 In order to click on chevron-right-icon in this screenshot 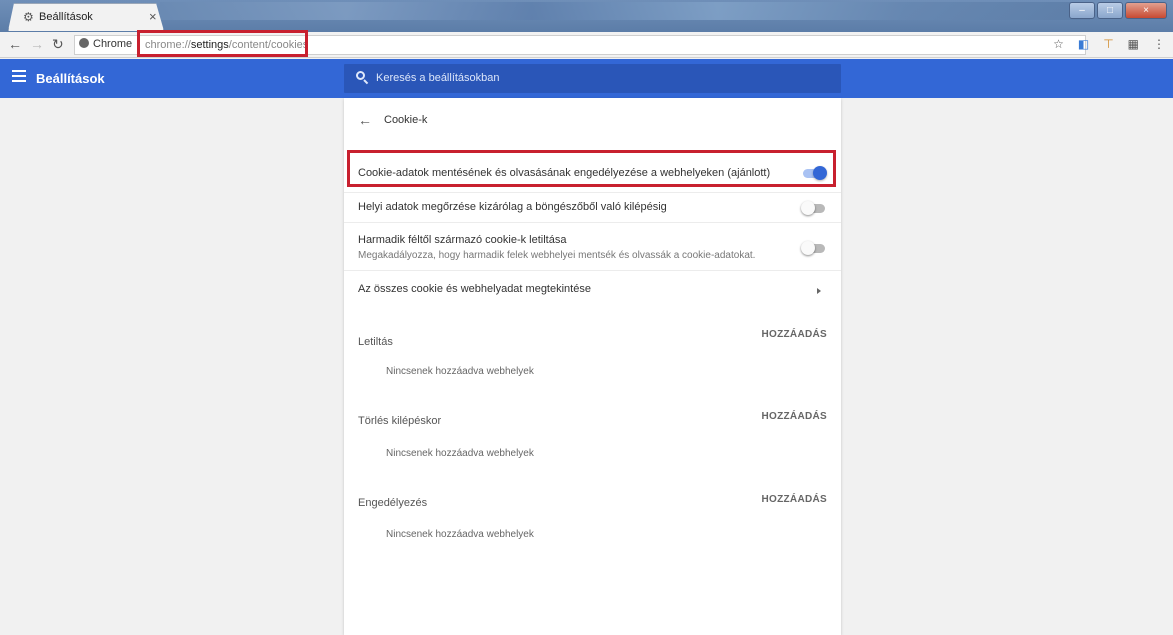, I will do `click(819, 291)`.